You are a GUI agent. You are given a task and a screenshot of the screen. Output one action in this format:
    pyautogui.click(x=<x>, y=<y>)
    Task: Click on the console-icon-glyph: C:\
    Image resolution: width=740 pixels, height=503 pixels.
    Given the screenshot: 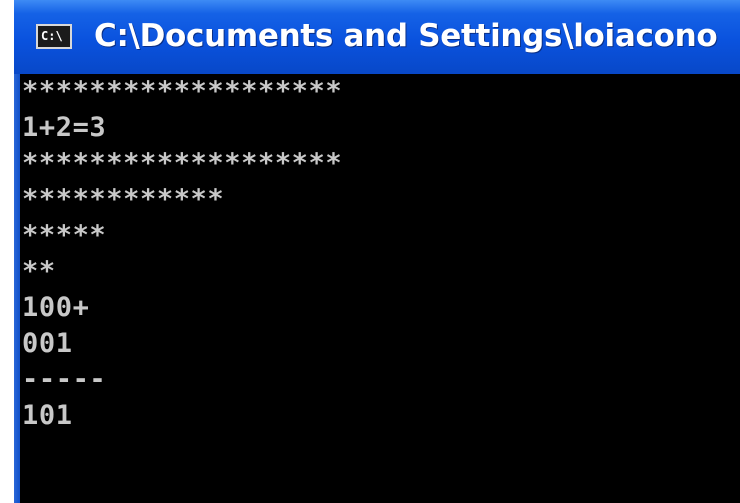 What is the action you would take?
    pyautogui.click(x=52, y=36)
    